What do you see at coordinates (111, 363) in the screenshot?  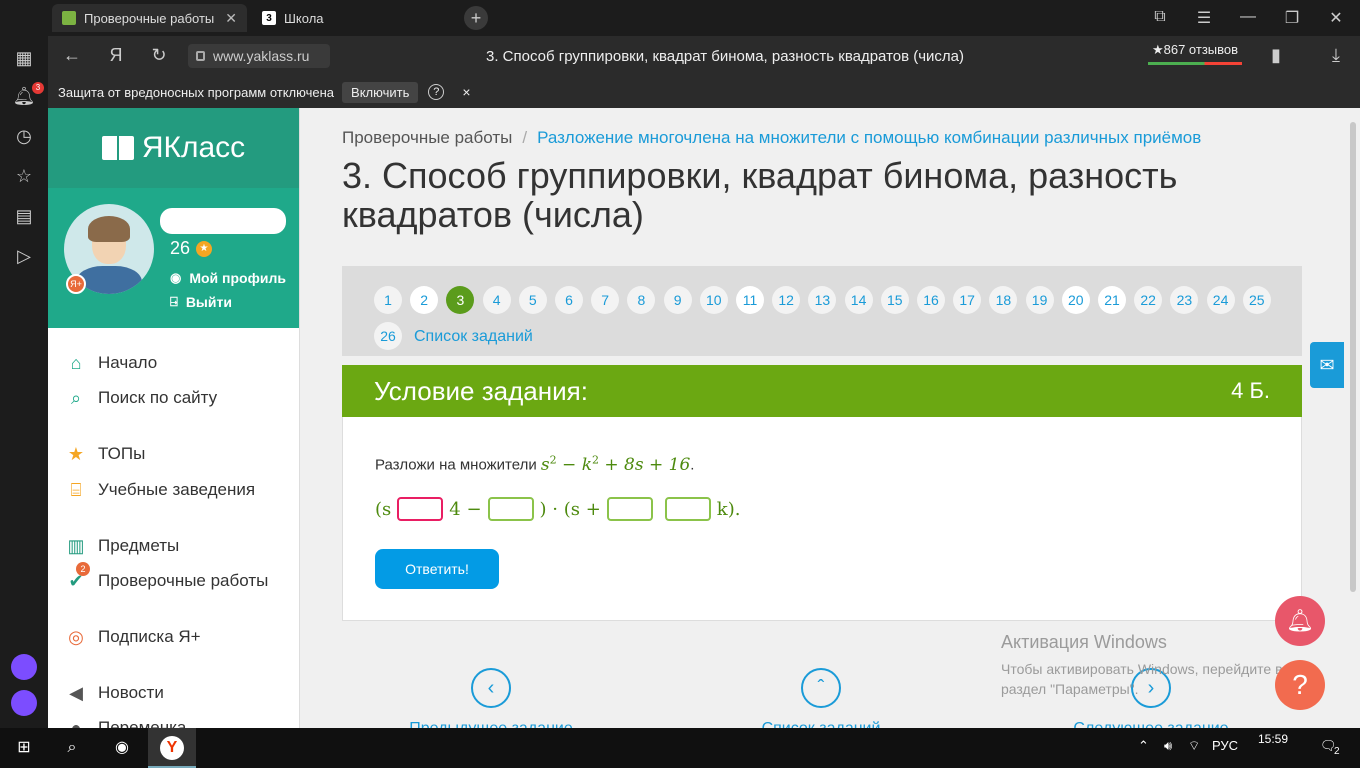 I see `menu-item-home: ⌂ Начало` at bounding box center [111, 363].